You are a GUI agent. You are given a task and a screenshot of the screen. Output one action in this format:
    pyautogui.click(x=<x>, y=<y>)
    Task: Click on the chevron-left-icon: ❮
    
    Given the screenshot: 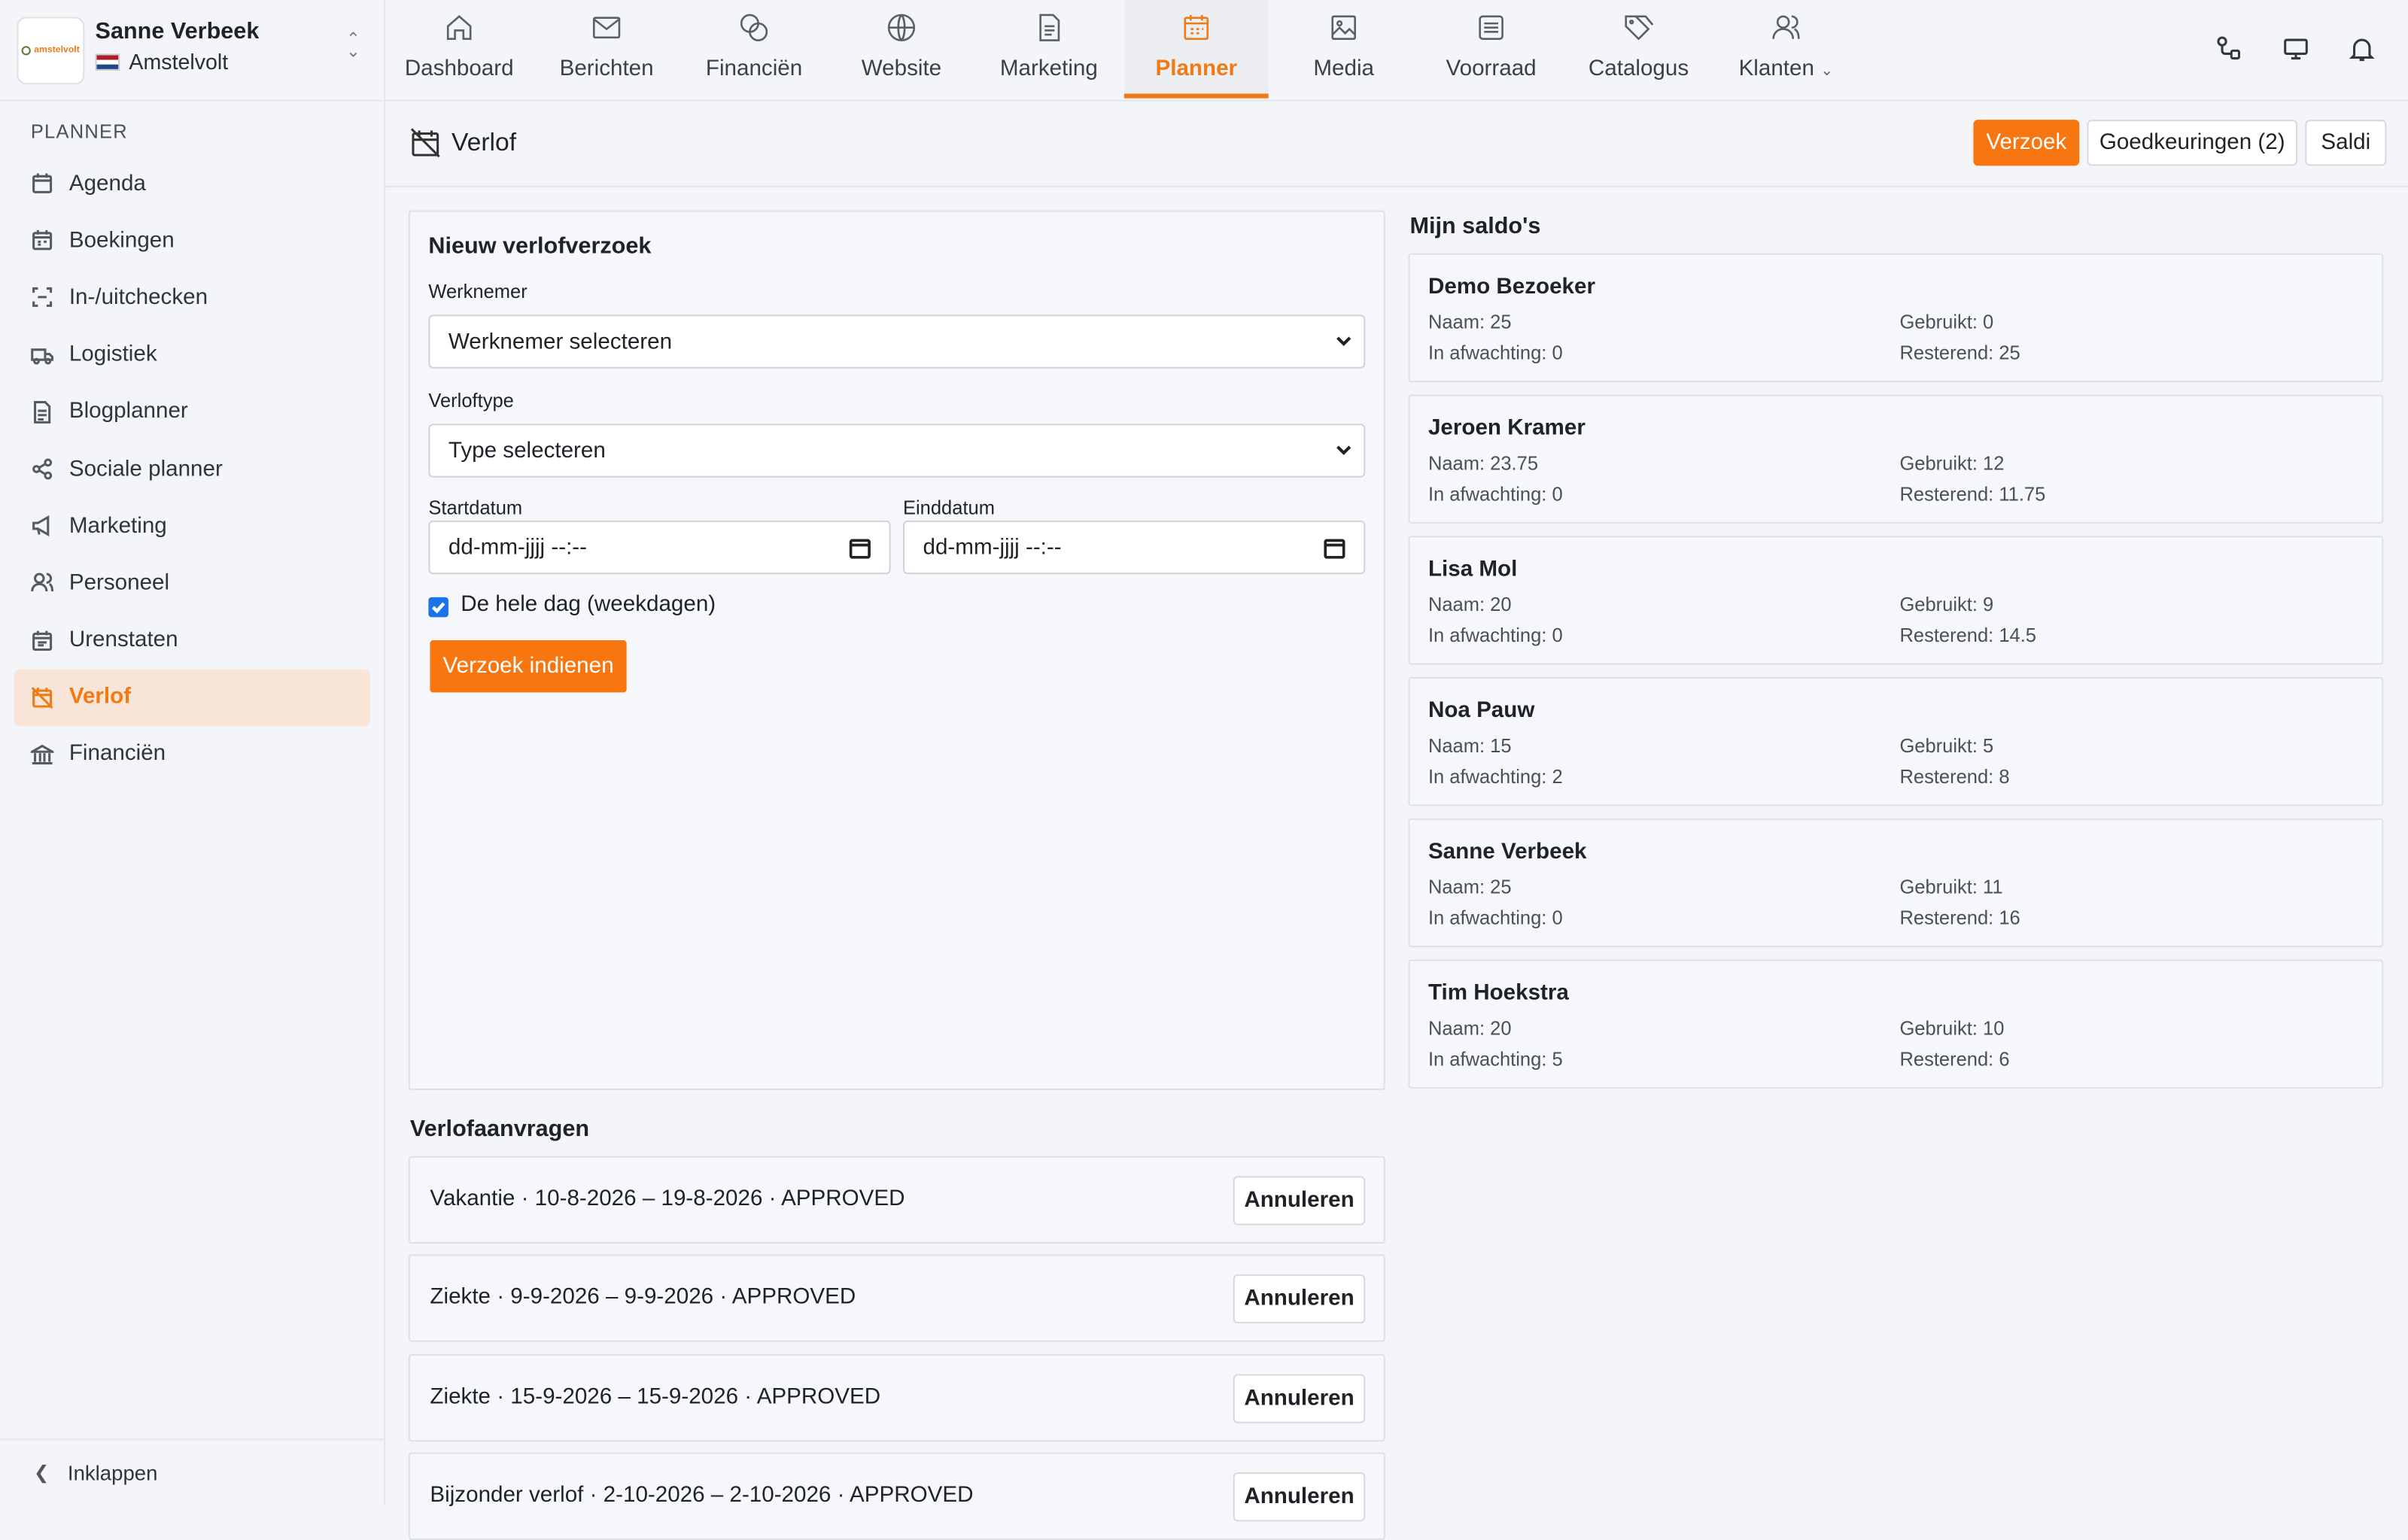 What is the action you would take?
    pyautogui.click(x=41, y=1473)
    